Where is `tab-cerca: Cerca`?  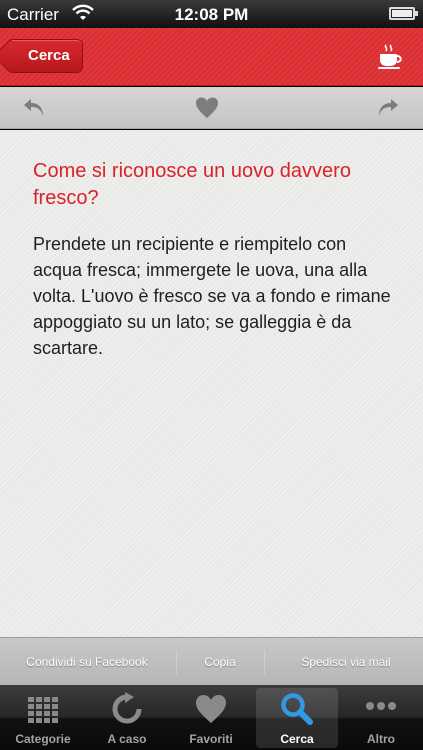
tab-cerca: Cerca is located at coordinates (297, 718).